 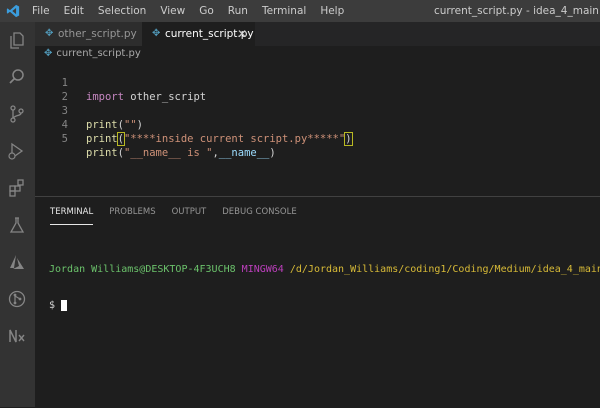 I want to click on tab-label: other_script.py, so click(x=97, y=34).